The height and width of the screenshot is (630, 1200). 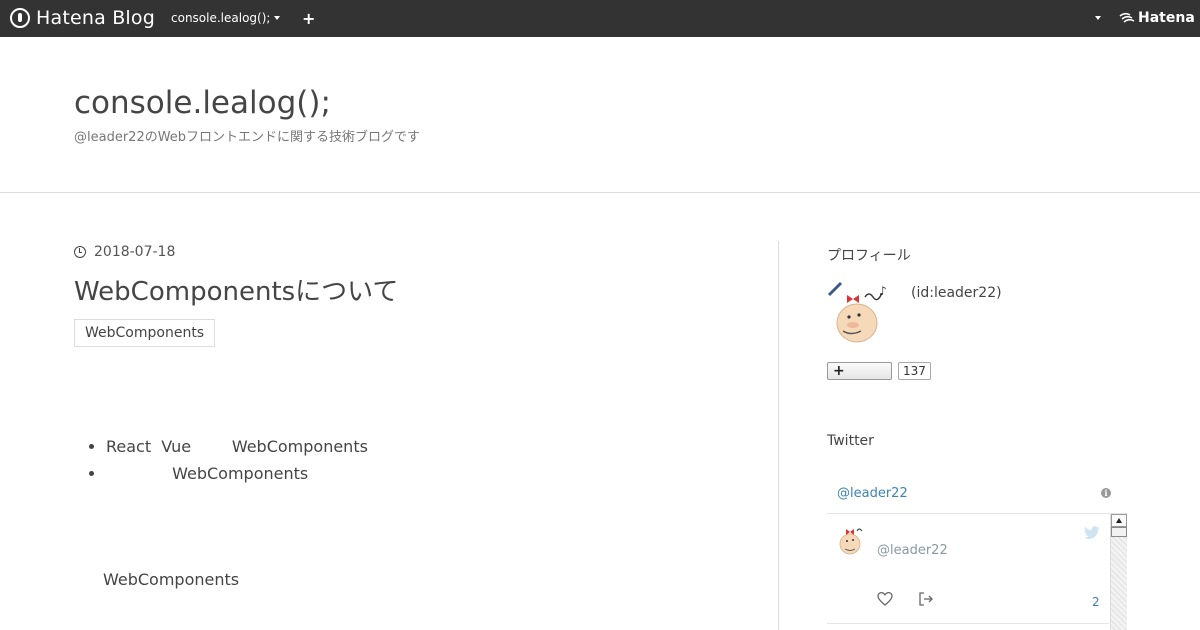 What do you see at coordinates (1092, 533) in the screenshot?
I see `twitter-bird-icon` at bounding box center [1092, 533].